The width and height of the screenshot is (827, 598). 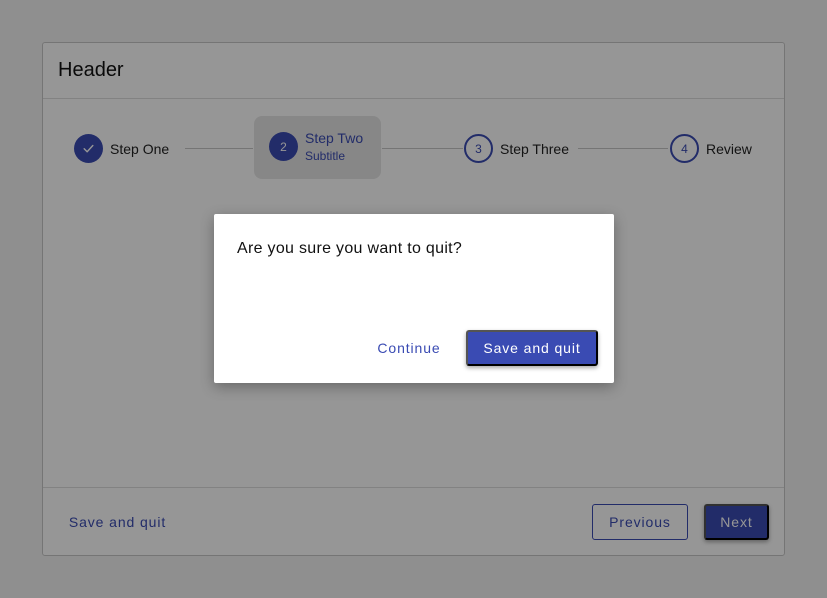 What do you see at coordinates (350, 248) in the screenshot?
I see `dialog-message: Are you sure you want to quit?` at bounding box center [350, 248].